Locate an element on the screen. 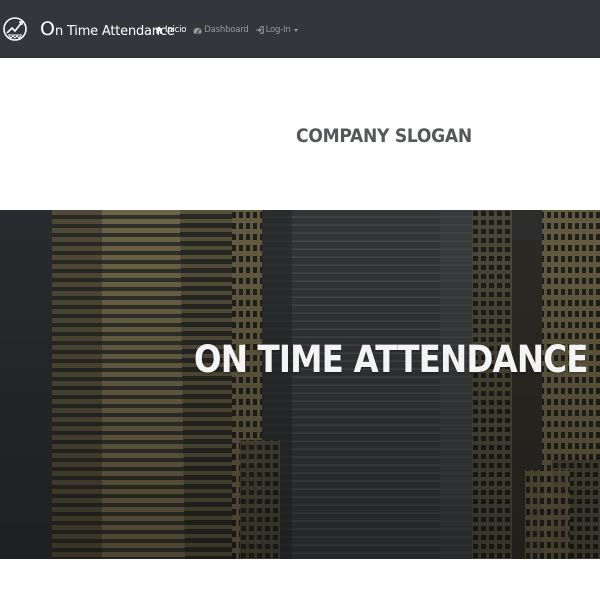 The image size is (600, 600). hero-title: ON TIME ATTENDANCE is located at coordinates (391, 359).